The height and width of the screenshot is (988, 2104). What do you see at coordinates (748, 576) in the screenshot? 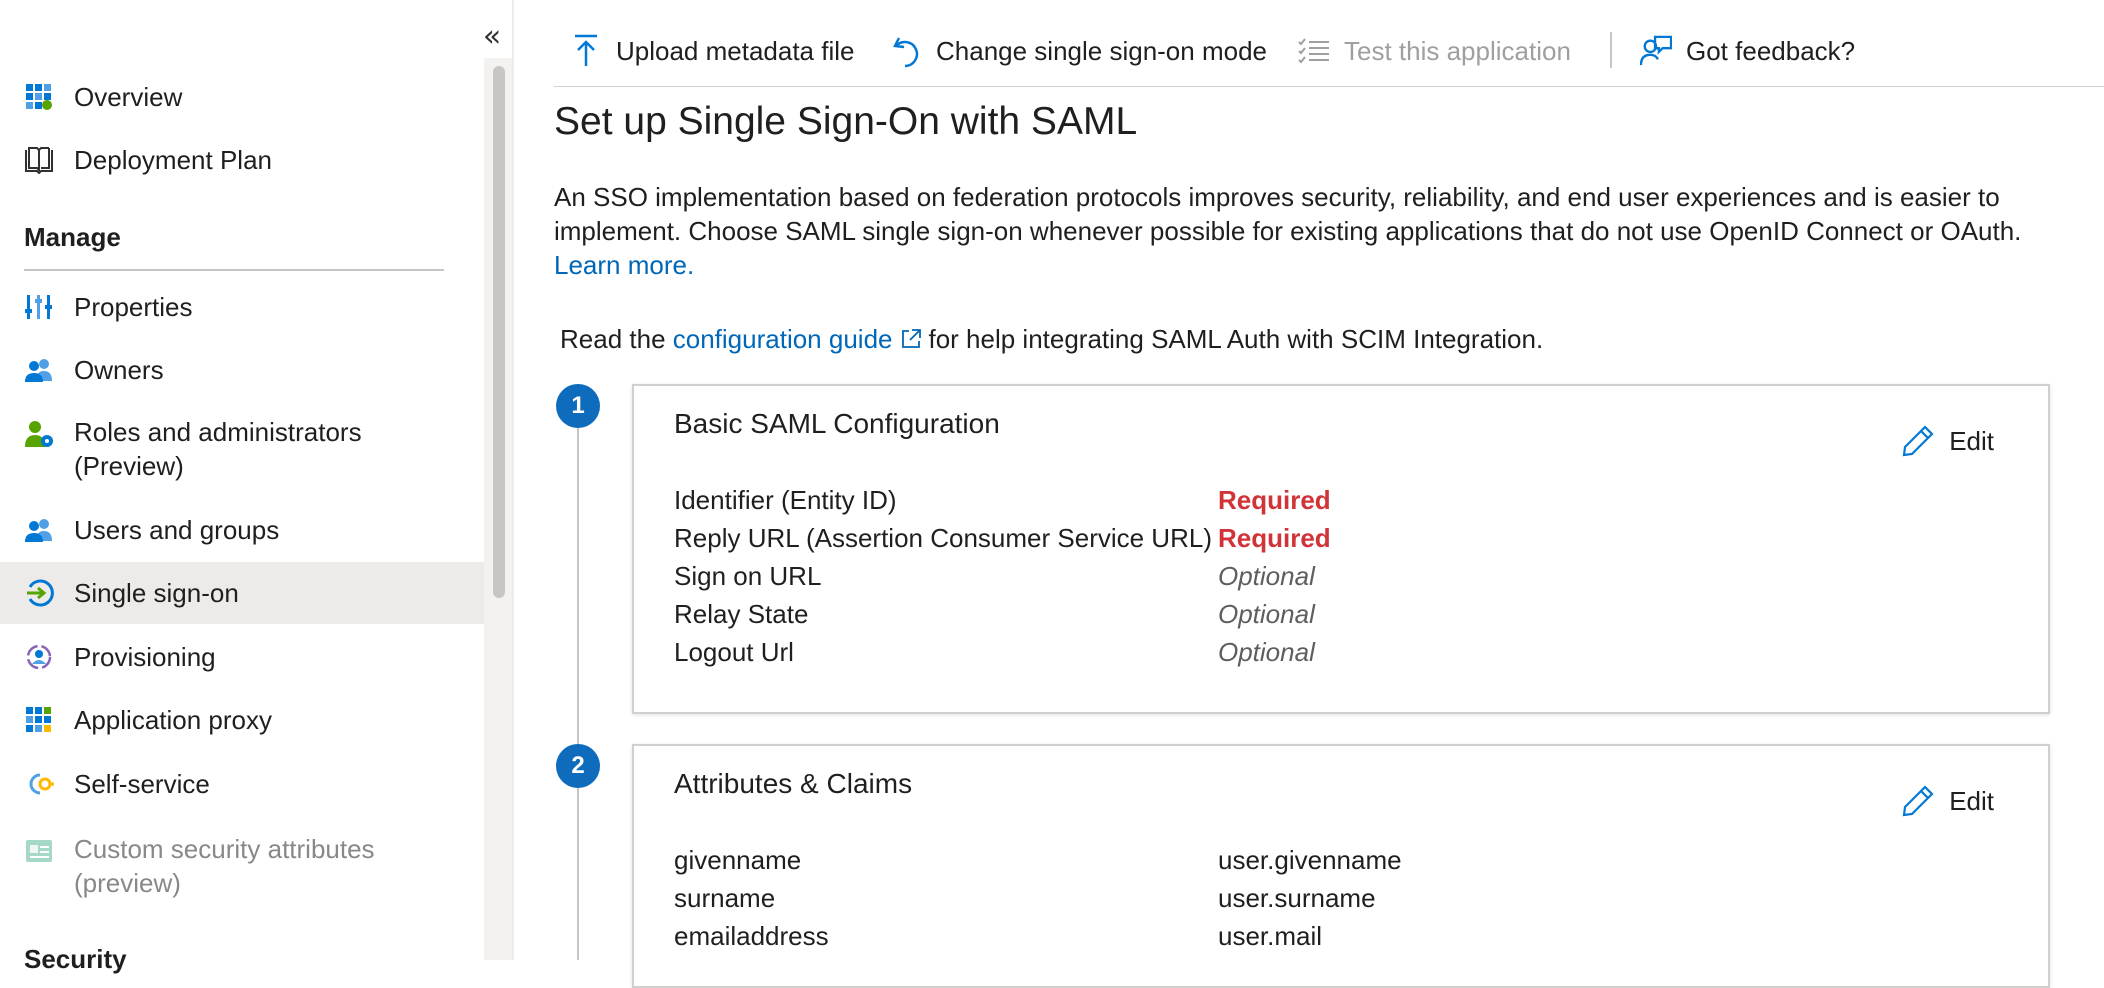
I see `config-key: Sign on URL` at bounding box center [748, 576].